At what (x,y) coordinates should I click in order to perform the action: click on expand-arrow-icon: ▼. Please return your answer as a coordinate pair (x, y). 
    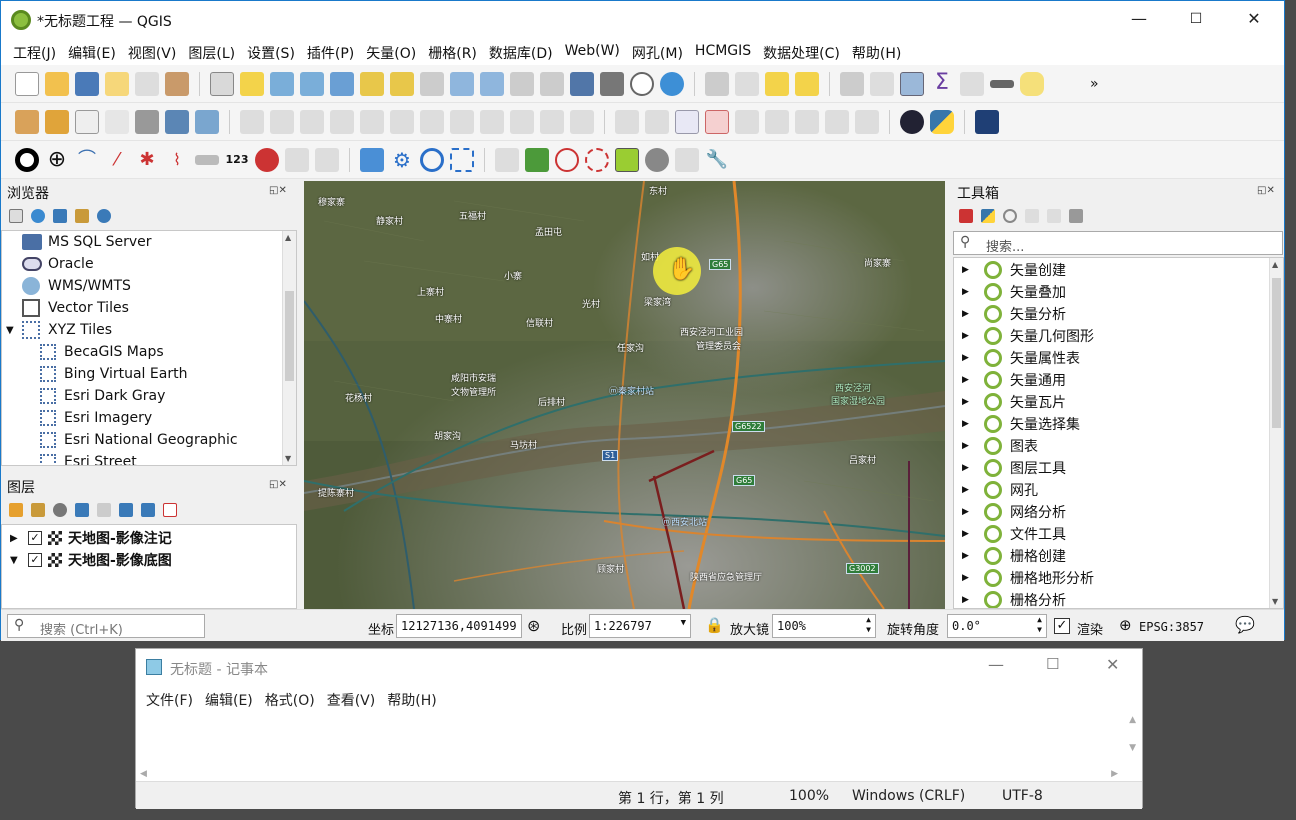
    Looking at the image, I should click on (14, 330).